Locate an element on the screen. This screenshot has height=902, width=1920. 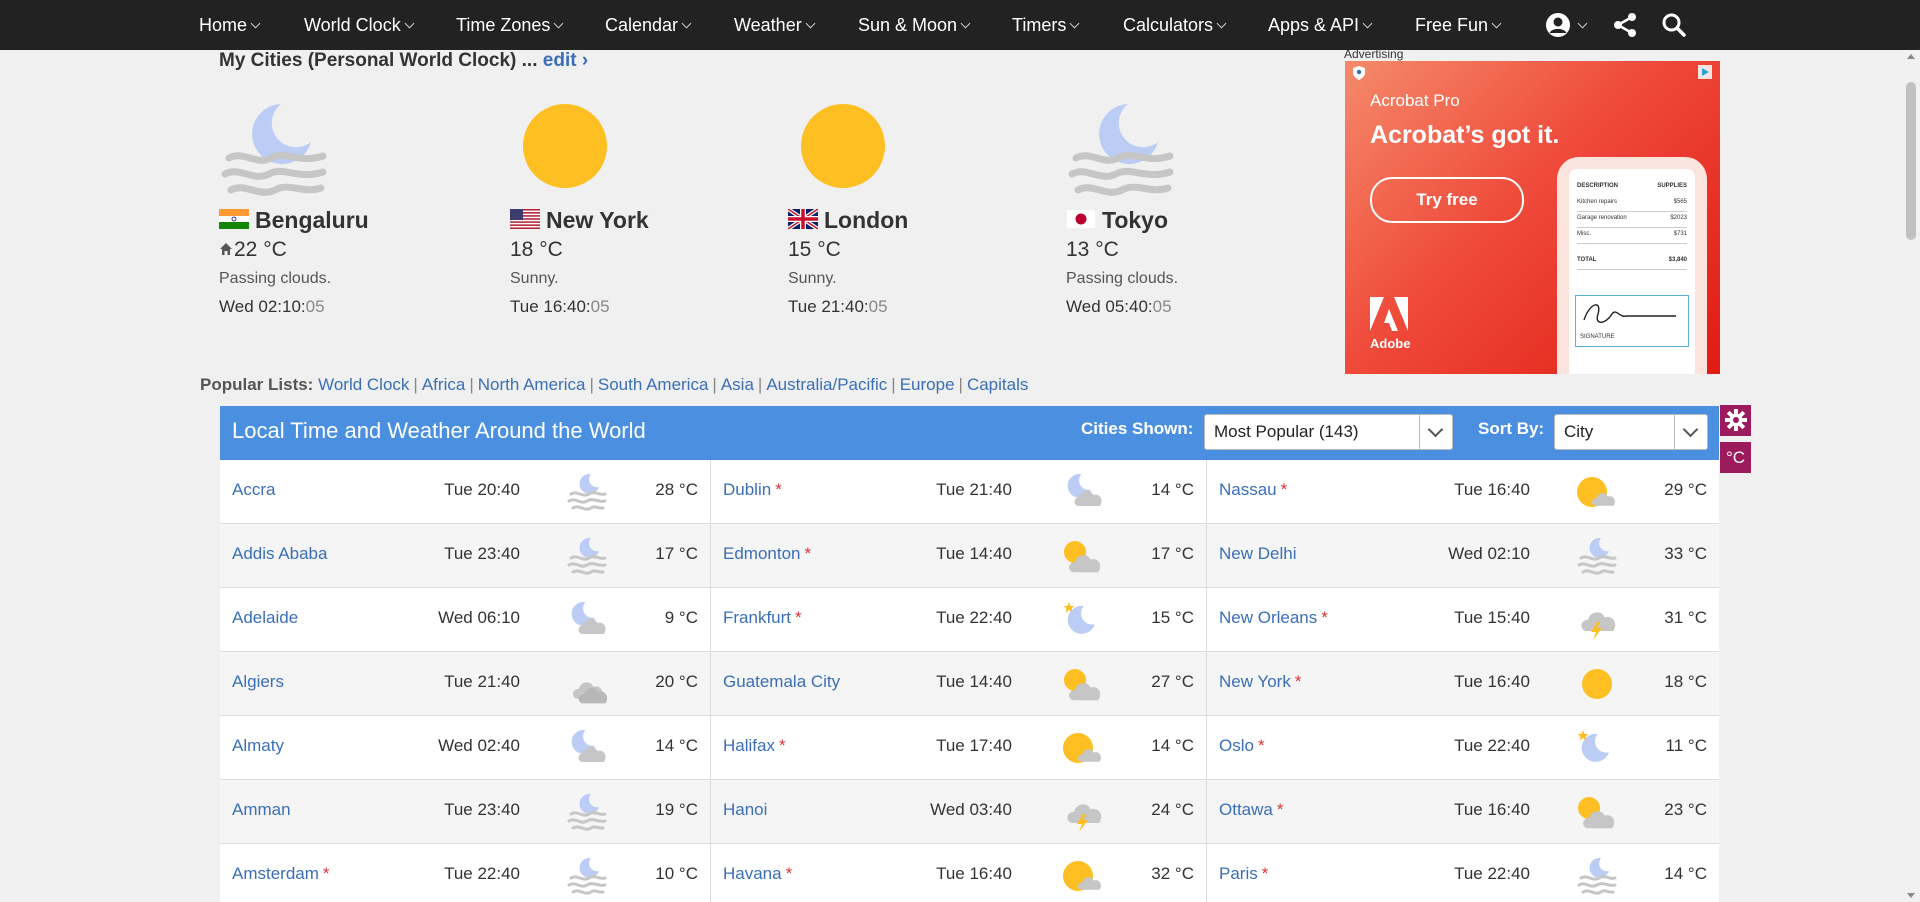
popular-list-link: Australia/Pacific is located at coordinates (826, 384).